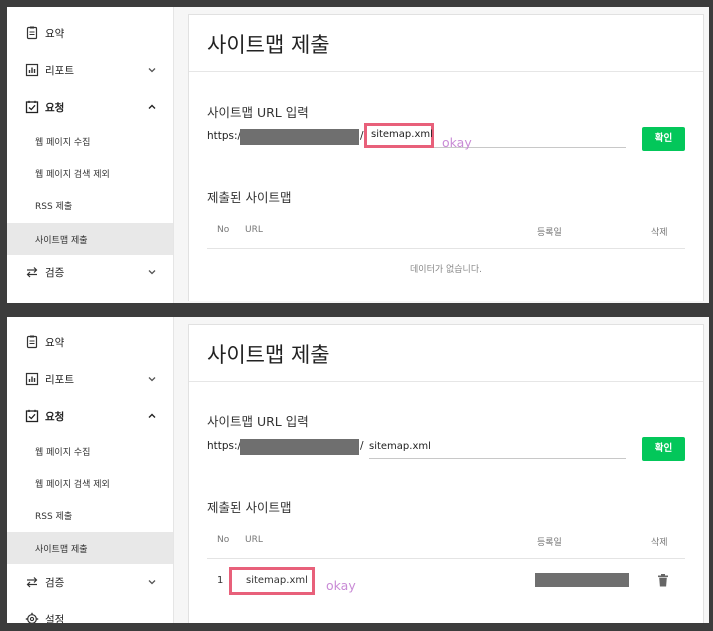  Describe the element at coordinates (582, 580) in the screenshot. I see `redacted-date` at that location.